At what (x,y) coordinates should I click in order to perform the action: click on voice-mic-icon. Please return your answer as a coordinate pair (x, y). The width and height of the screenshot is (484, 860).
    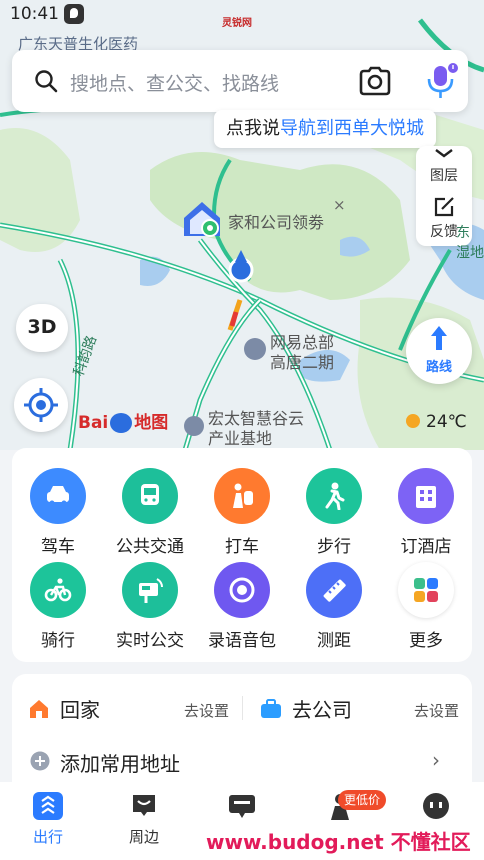
    Looking at the image, I should click on (442, 81).